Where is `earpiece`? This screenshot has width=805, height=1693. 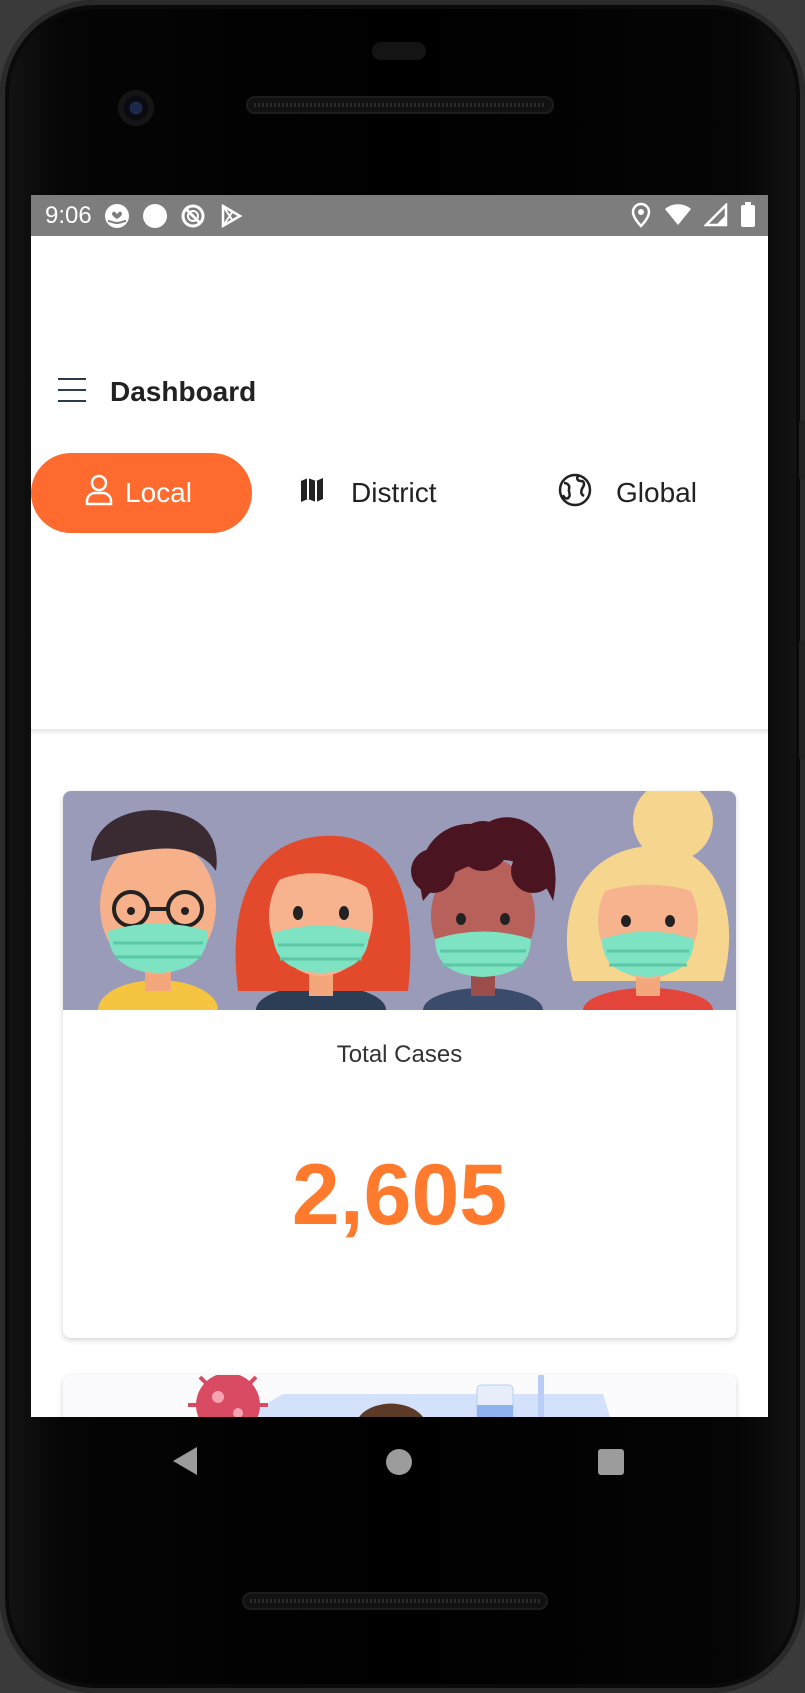 earpiece is located at coordinates (399, 51).